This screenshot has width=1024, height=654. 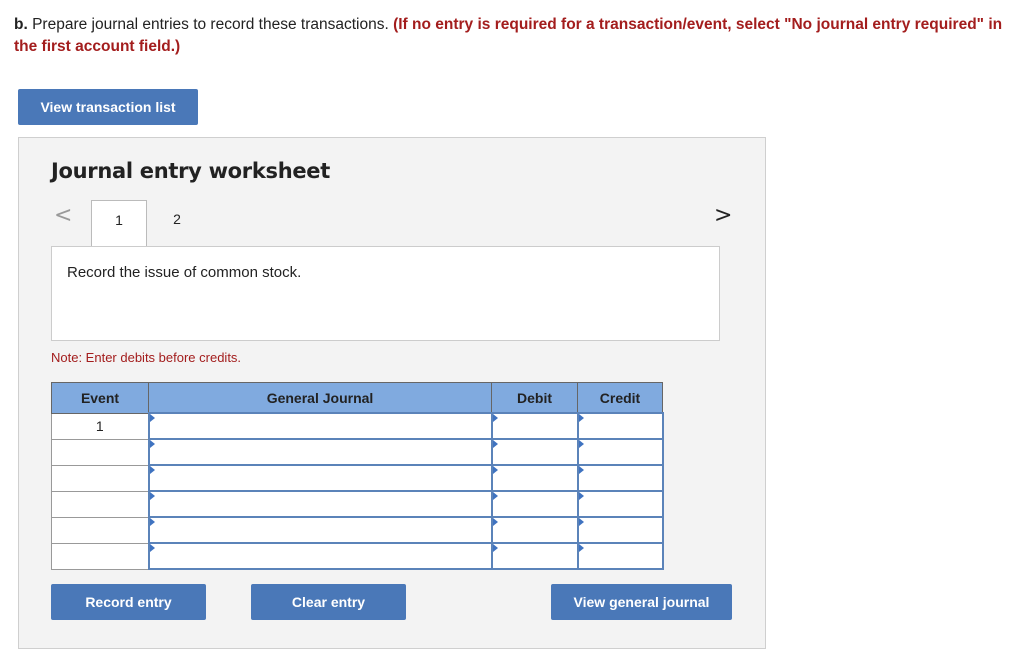 What do you see at coordinates (63, 215) in the screenshot?
I see `chevron-left-icon: <` at bounding box center [63, 215].